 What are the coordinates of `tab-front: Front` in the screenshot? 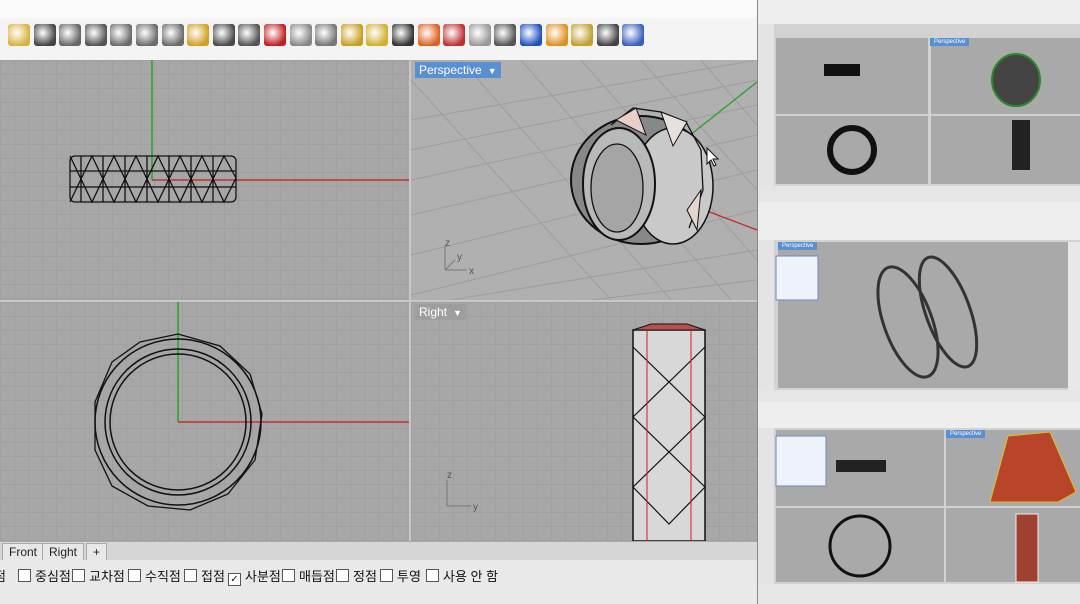 It's located at (23, 552).